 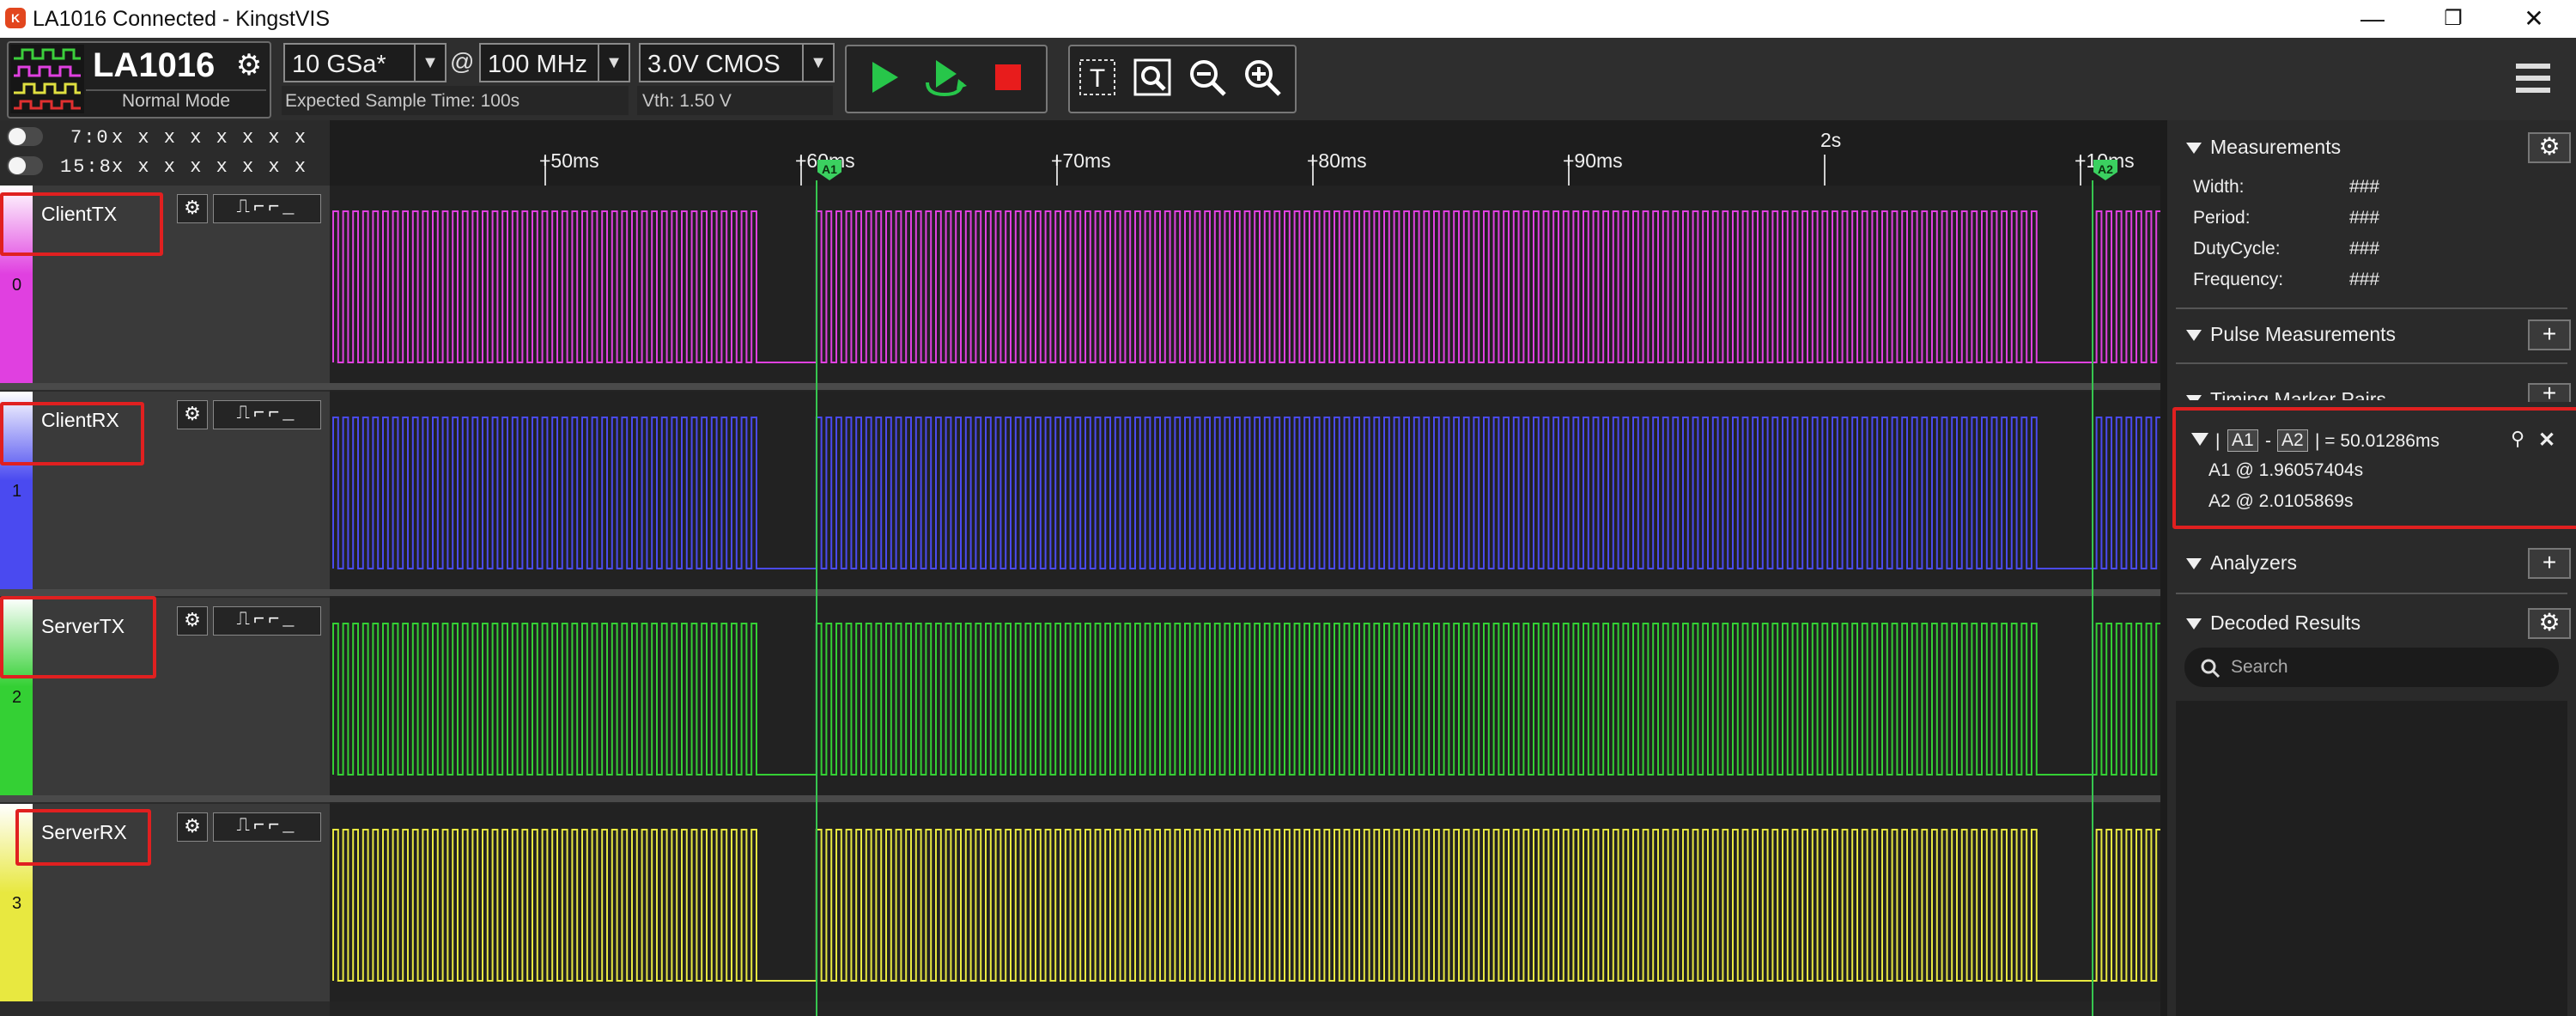 I want to click on device-settings-gear-icon: ⚙, so click(x=249, y=65).